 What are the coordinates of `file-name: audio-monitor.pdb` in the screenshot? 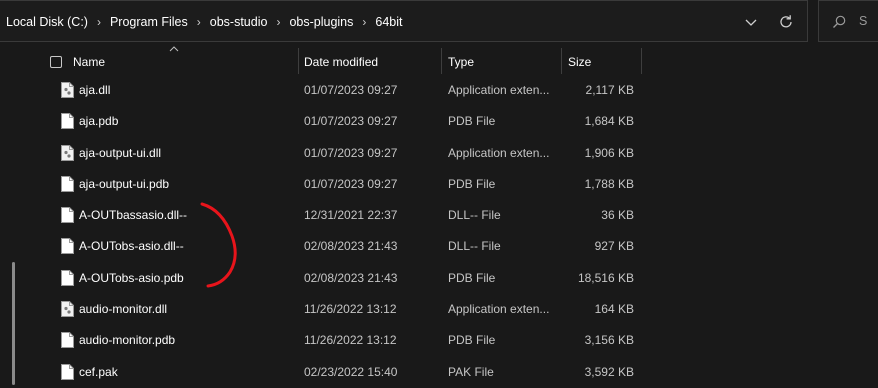 It's located at (127, 340).